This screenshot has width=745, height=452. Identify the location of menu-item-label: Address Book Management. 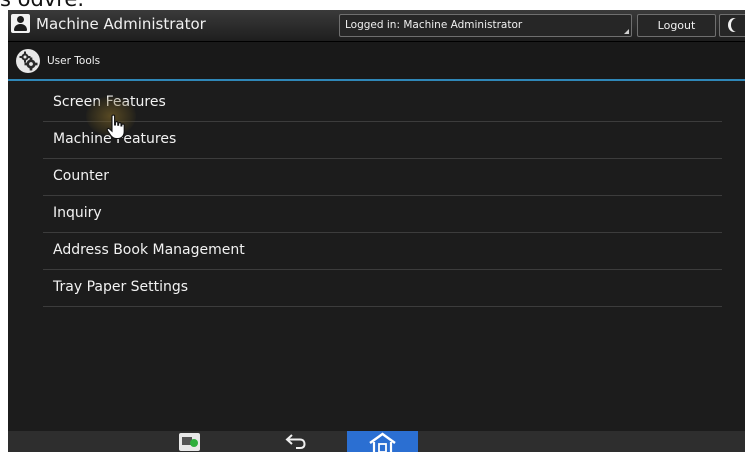
(149, 250).